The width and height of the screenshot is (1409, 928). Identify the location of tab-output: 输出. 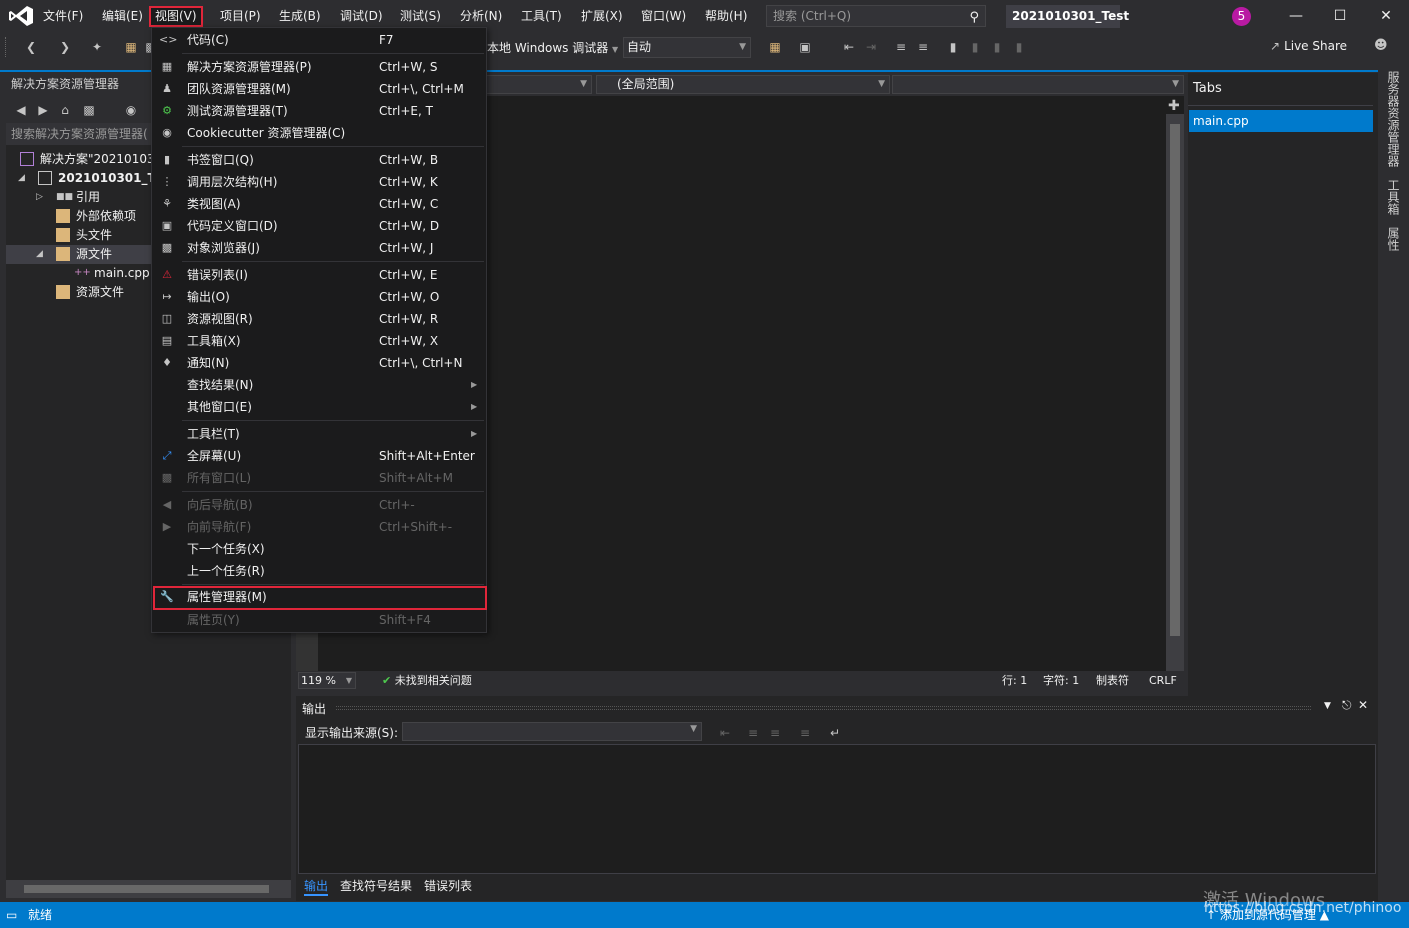
(316, 886).